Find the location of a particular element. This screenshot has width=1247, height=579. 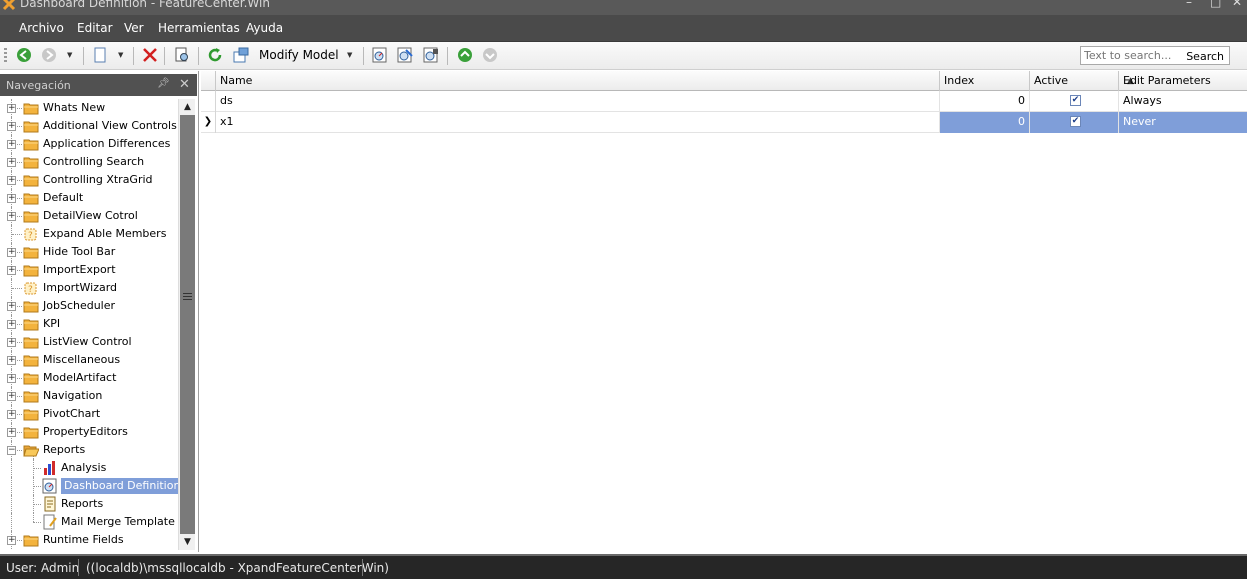

new-dropdown-icon: ▼ is located at coordinates (120, 55).